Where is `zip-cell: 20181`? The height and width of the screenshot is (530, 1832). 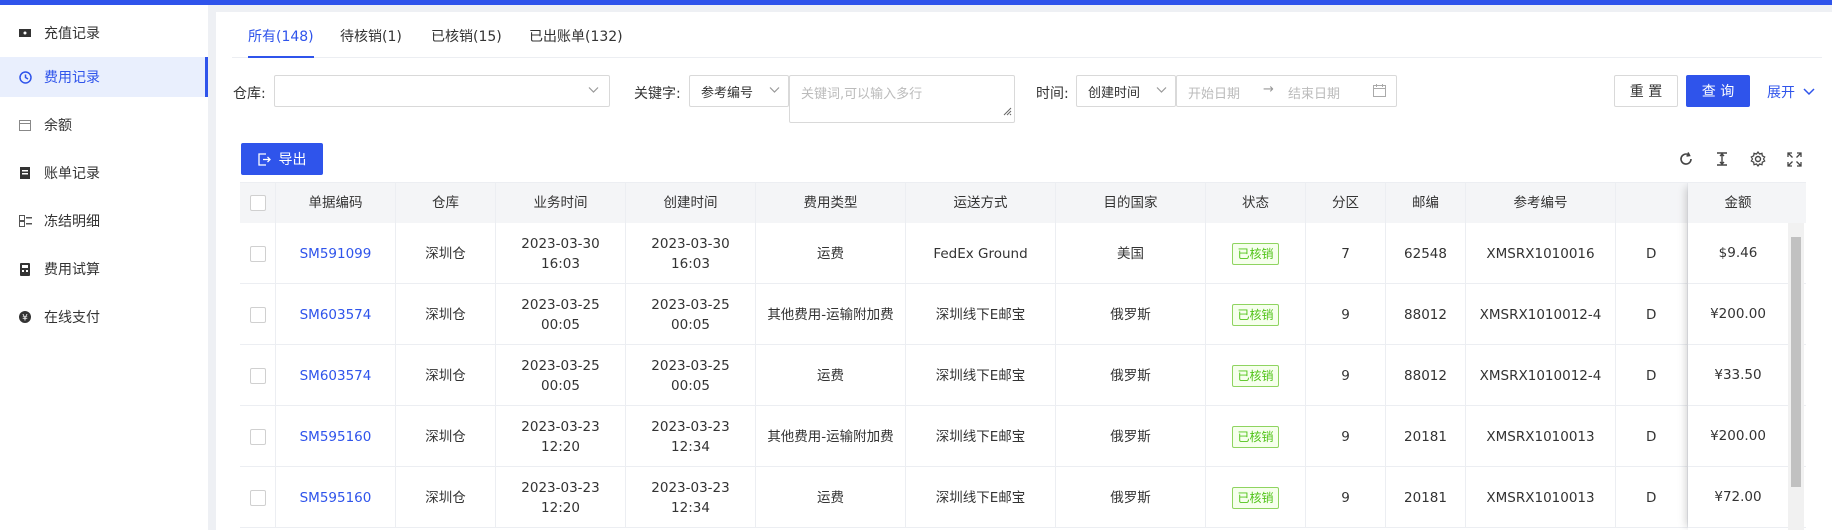 zip-cell: 20181 is located at coordinates (1426, 436).